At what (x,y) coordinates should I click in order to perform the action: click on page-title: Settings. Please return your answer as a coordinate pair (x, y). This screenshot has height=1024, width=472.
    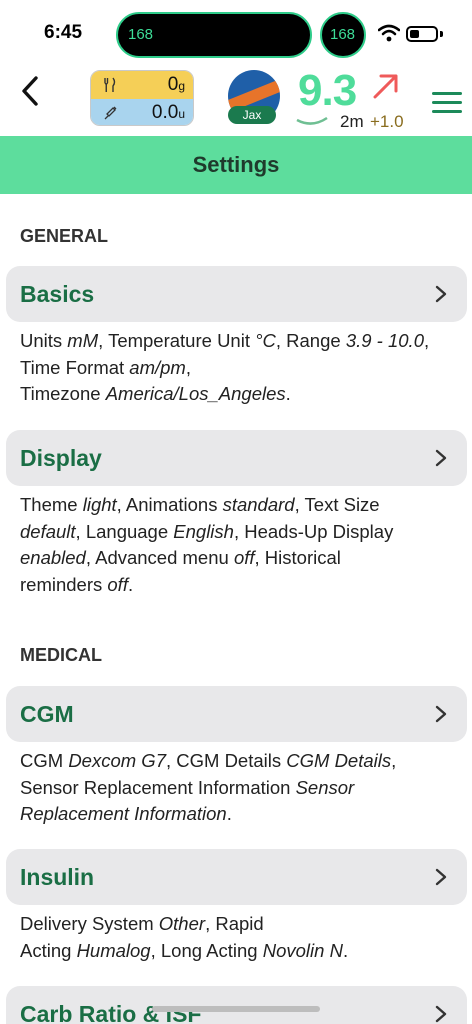
    Looking at the image, I should click on (236, 164).